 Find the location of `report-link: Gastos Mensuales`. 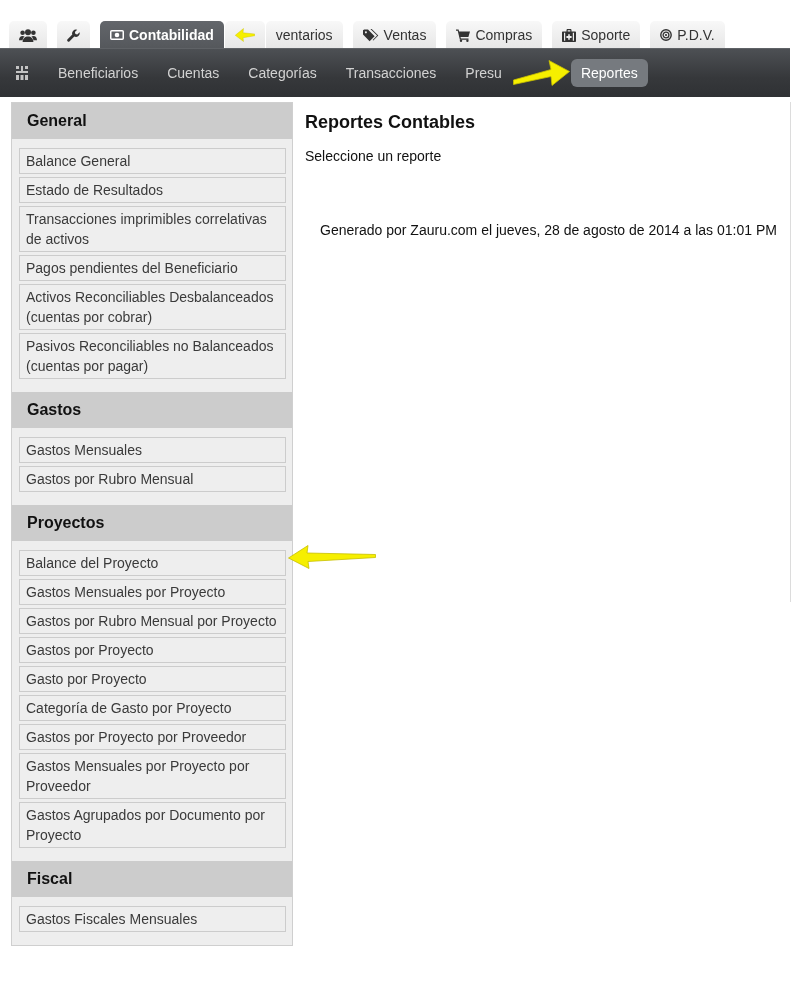

report-link: Gastos Mensuales is located at coordinates (152, 450).